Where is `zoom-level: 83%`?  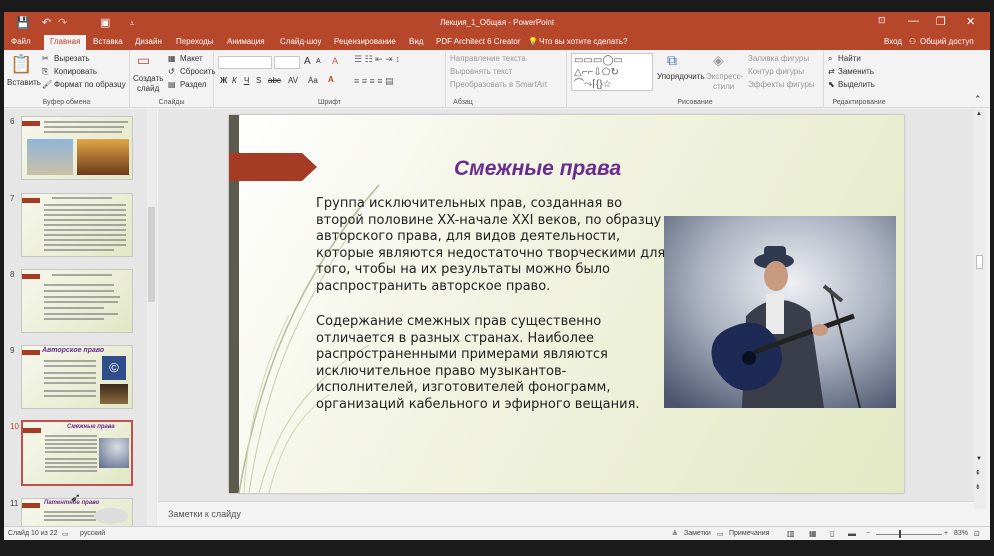
zoom-level: 83% is located at coordinates (961, 533).